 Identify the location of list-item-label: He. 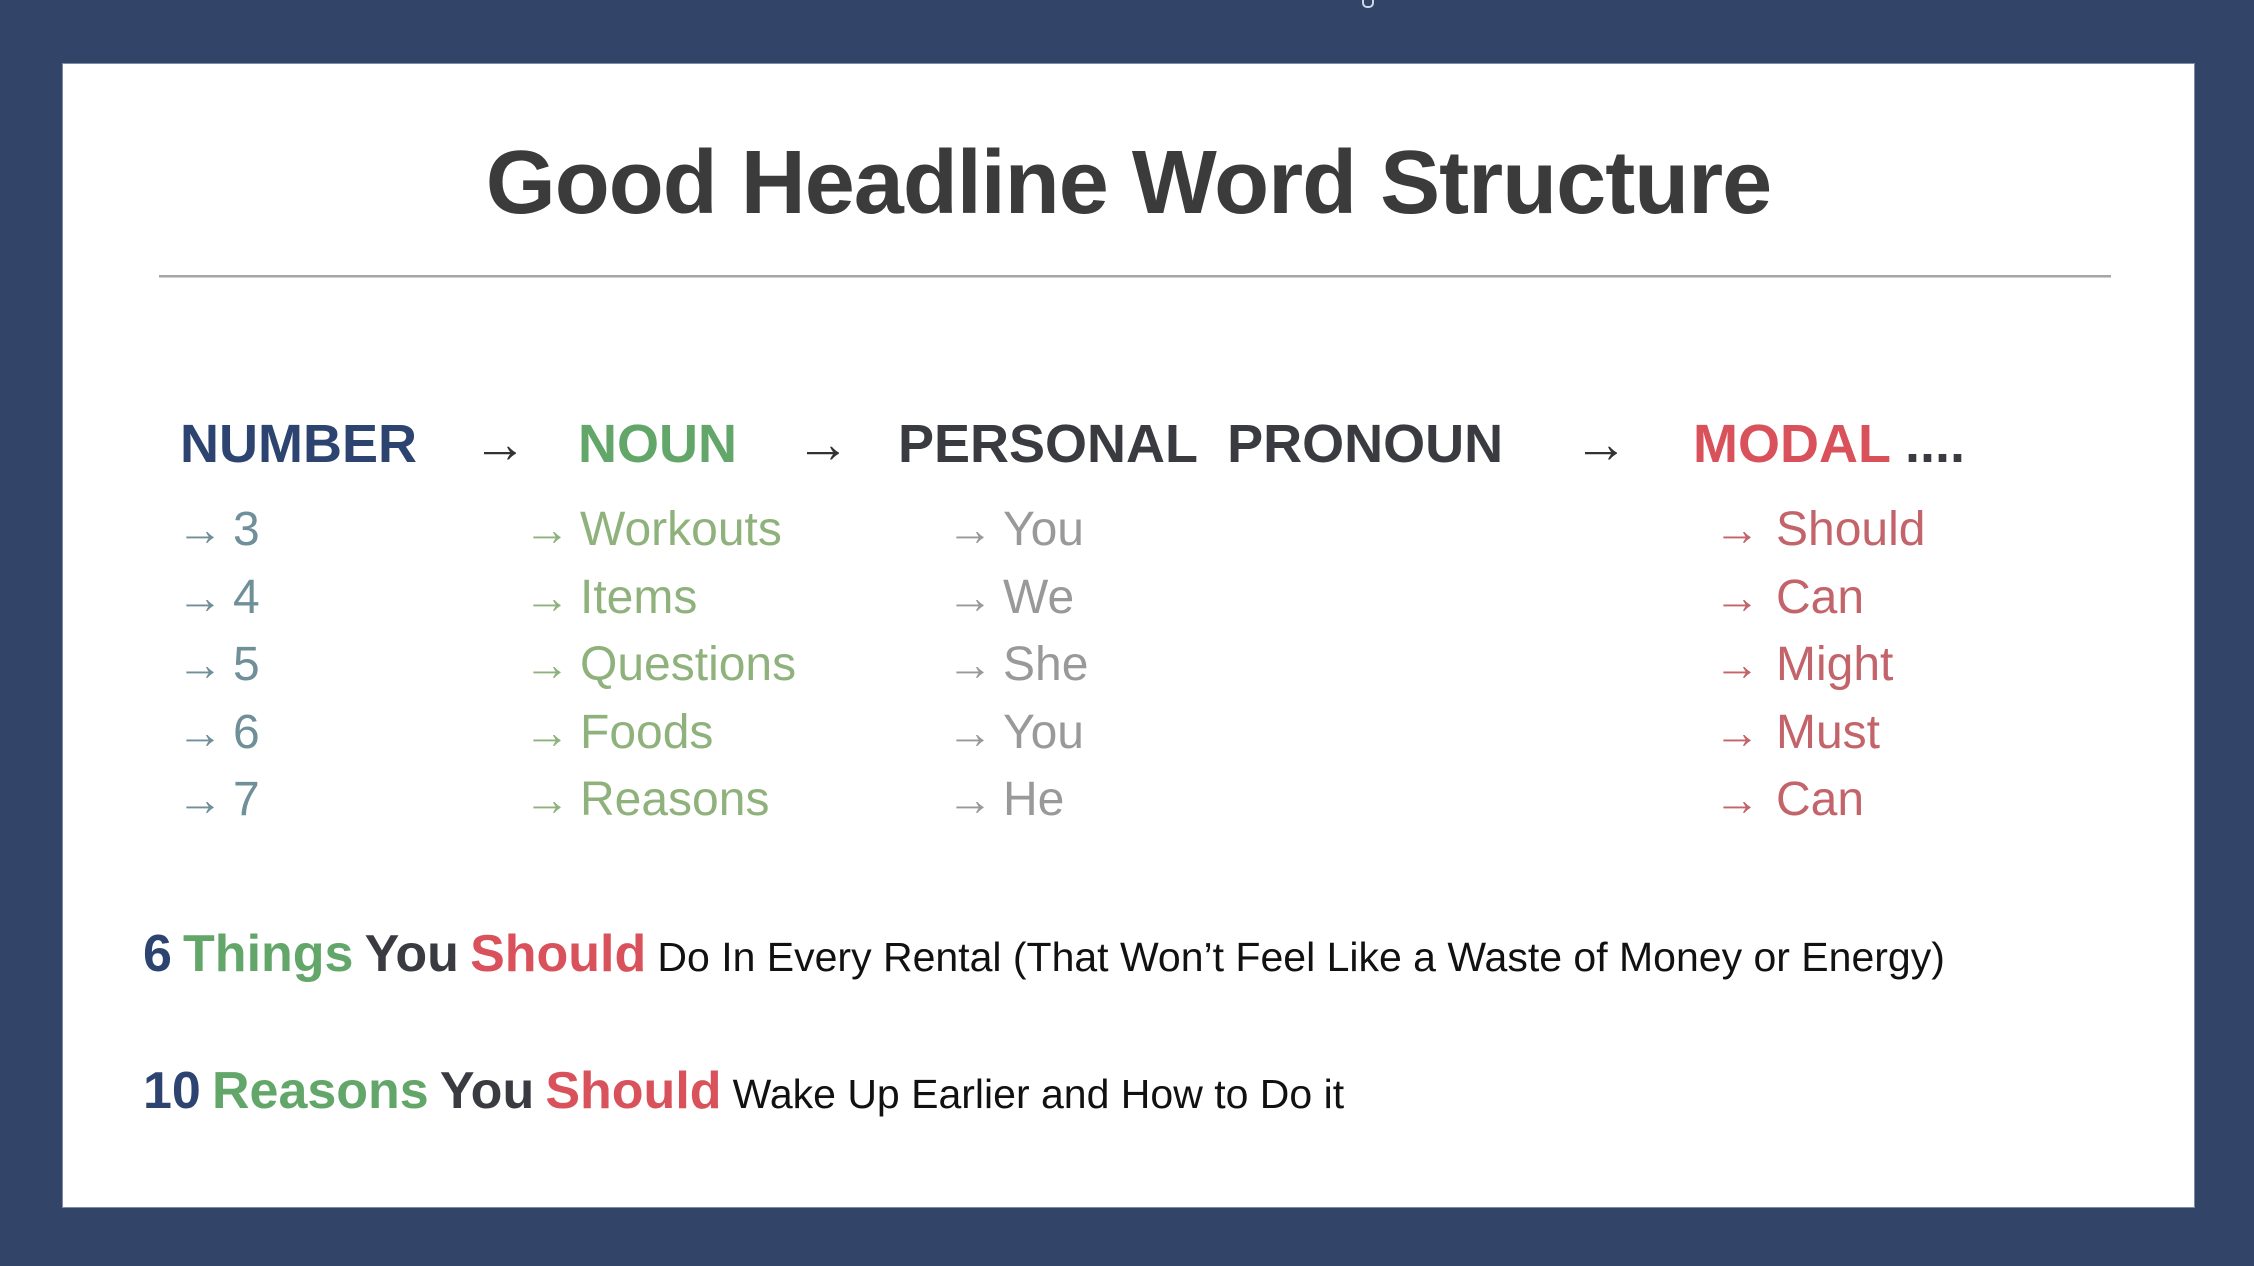
(1034, 799).